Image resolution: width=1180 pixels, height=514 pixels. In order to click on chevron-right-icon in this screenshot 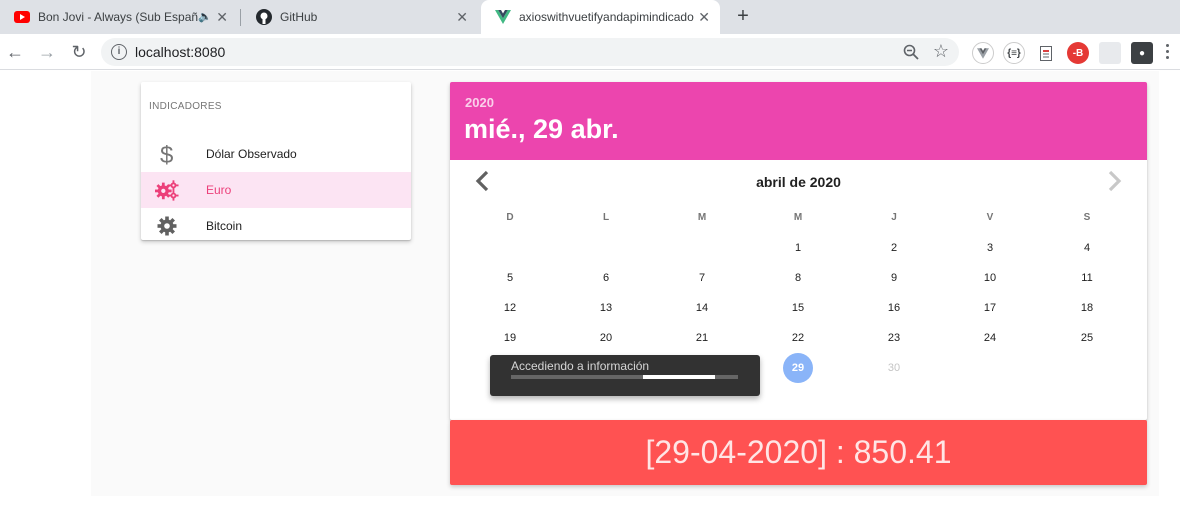, I will do `click(1115, 181)`.